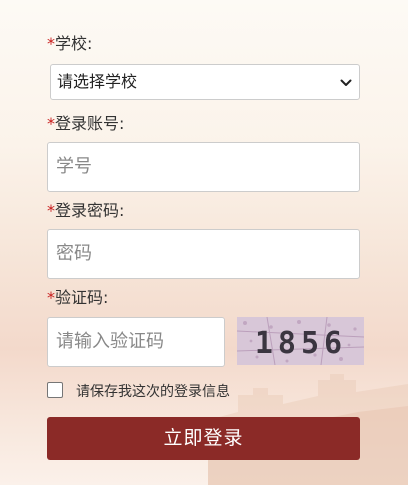 The height and width of the screenshot is (485, 408). Describe the element at coordinates (205, 82) in the screenshot. I see `school-select: 请选择学校` at that location.